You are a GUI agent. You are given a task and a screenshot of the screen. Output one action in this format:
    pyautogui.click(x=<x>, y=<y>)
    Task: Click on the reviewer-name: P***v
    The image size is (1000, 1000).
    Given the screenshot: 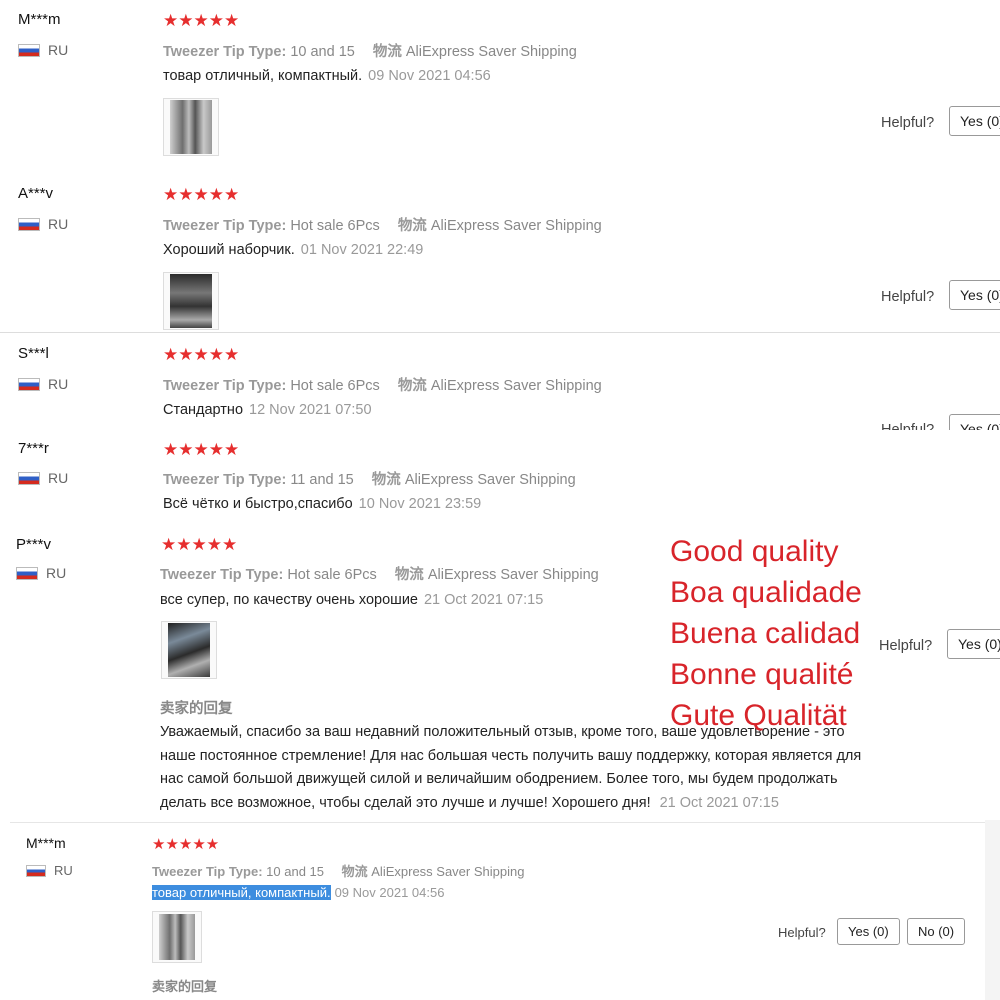 What is the action you would take?
    pyautogui.click(x=34, y=544)
    